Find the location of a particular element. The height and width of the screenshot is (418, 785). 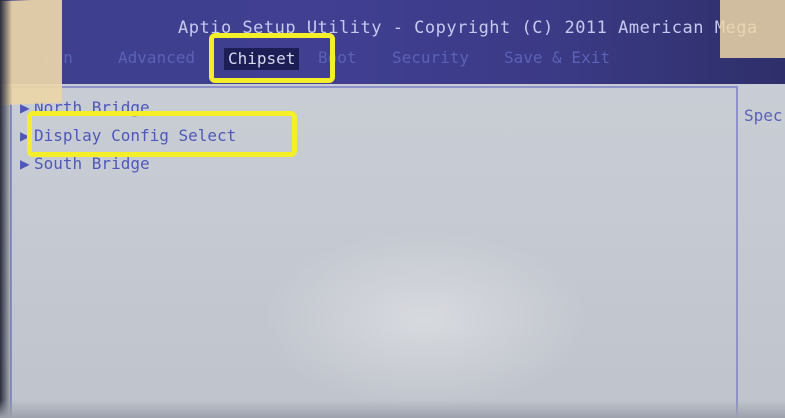

photo-edge-shadow is located at coordinates (6, 209).